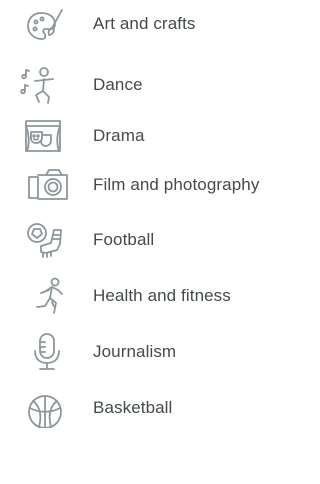 The width and height of the screenshot is (320, 484). What do you see at coordinates (124, 239) in the screenshot?
I see `activity-label: Football` at bounding box center [124, 239].